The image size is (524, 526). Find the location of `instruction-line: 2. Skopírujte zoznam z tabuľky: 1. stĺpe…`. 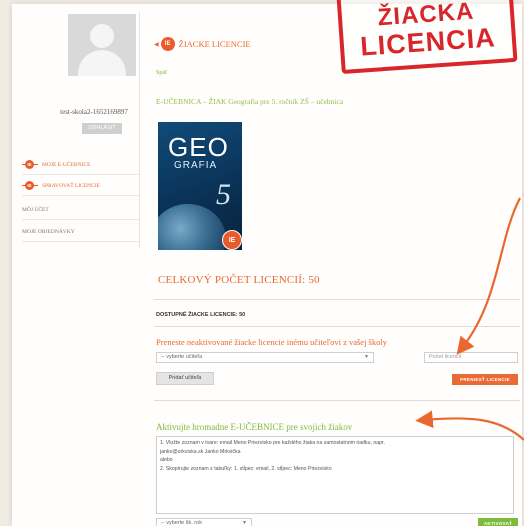

instruction-line: 2. Skopírujte zoznam z tabuľky: 1. stĺpe… is located at coordinates (246, 468).